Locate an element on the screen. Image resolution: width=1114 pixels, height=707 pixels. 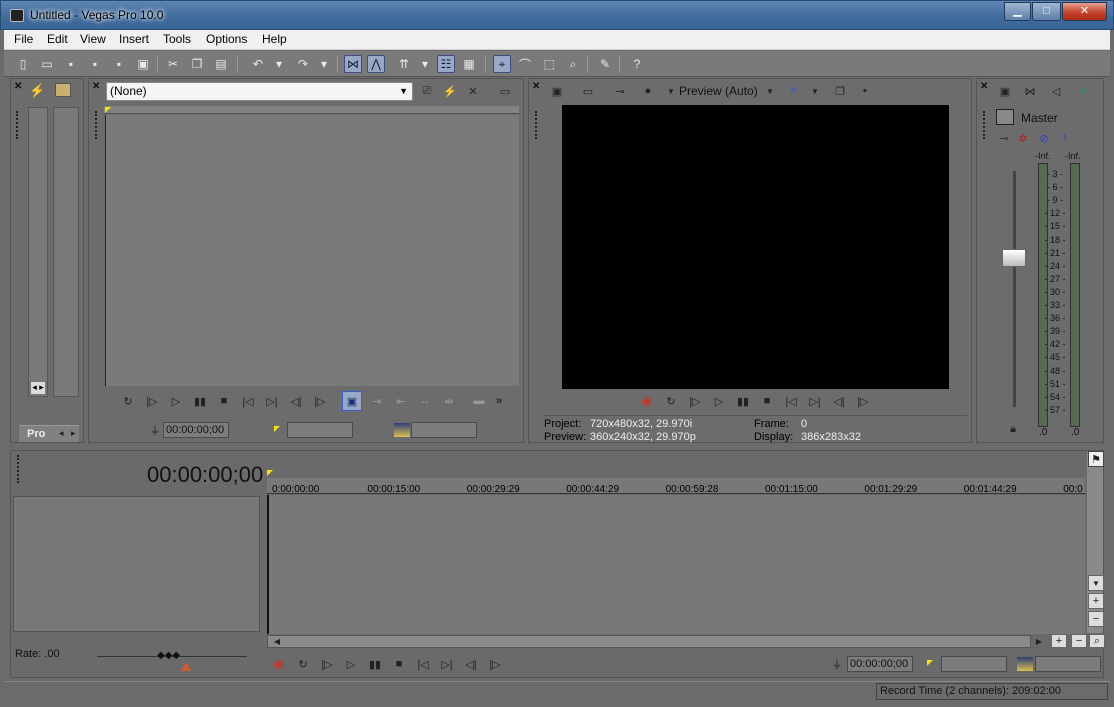
render-as-icon: ▪ is located at coordinates (119, 64).